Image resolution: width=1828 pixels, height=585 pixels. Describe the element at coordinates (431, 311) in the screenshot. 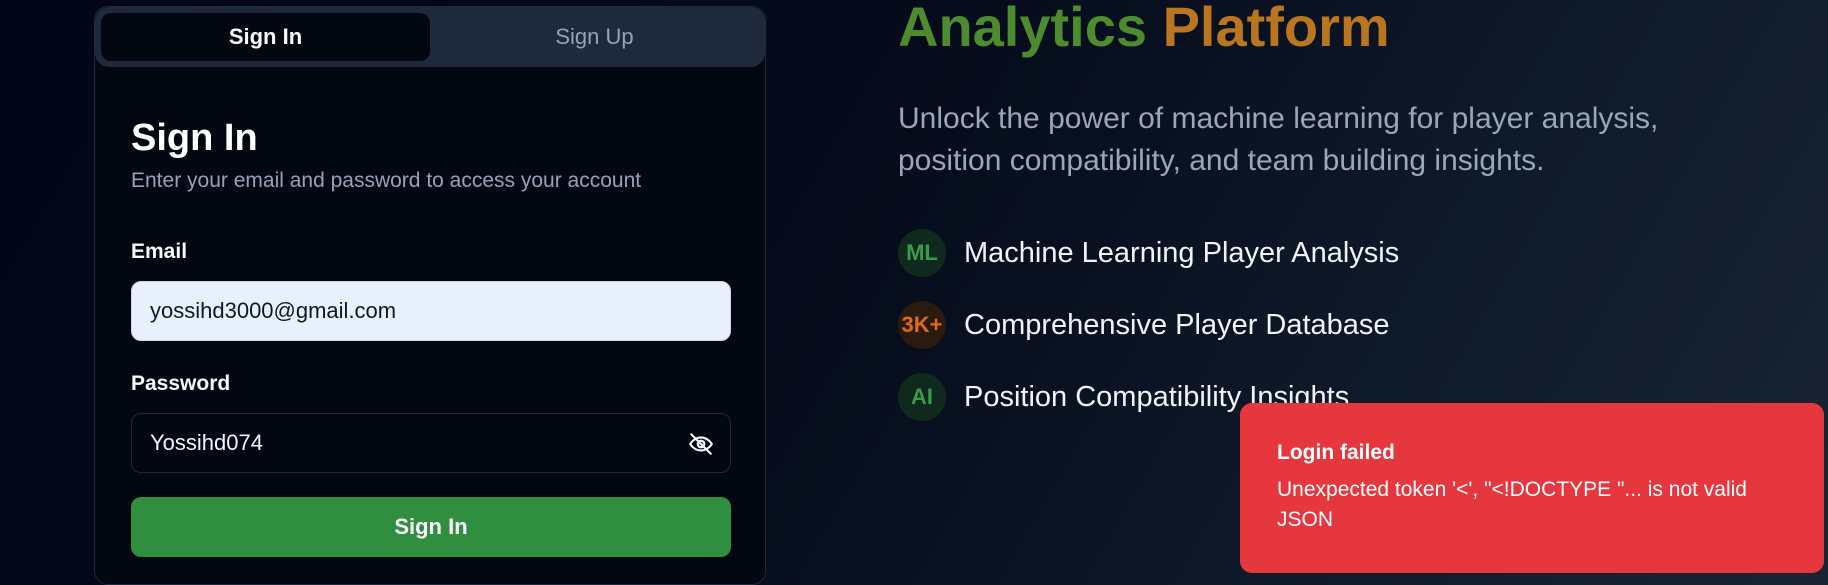

I see `email-input: yossihd3000@gmail.com` at that location.